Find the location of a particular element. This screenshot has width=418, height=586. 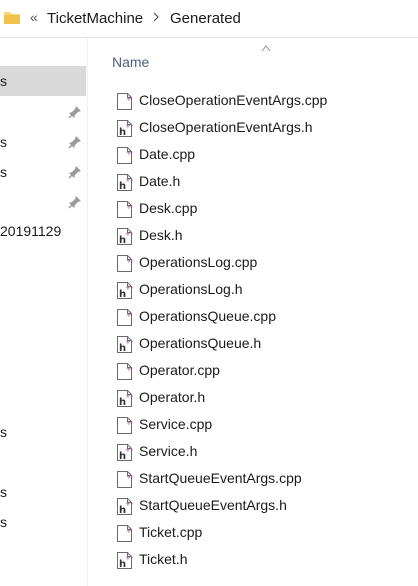

nav-item: 20191129 is located at coordinates (43, 231).